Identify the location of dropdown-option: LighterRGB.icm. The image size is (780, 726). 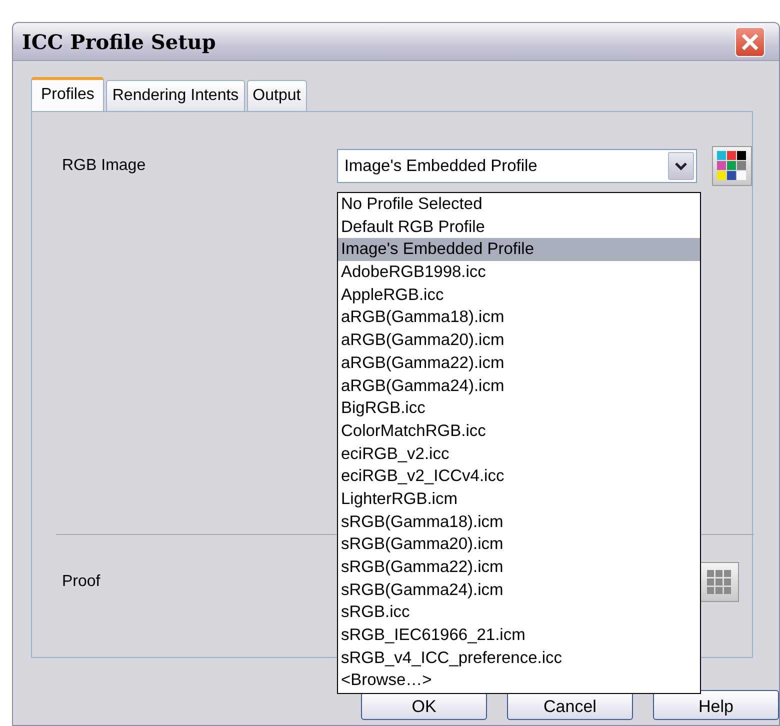
(519, 499).